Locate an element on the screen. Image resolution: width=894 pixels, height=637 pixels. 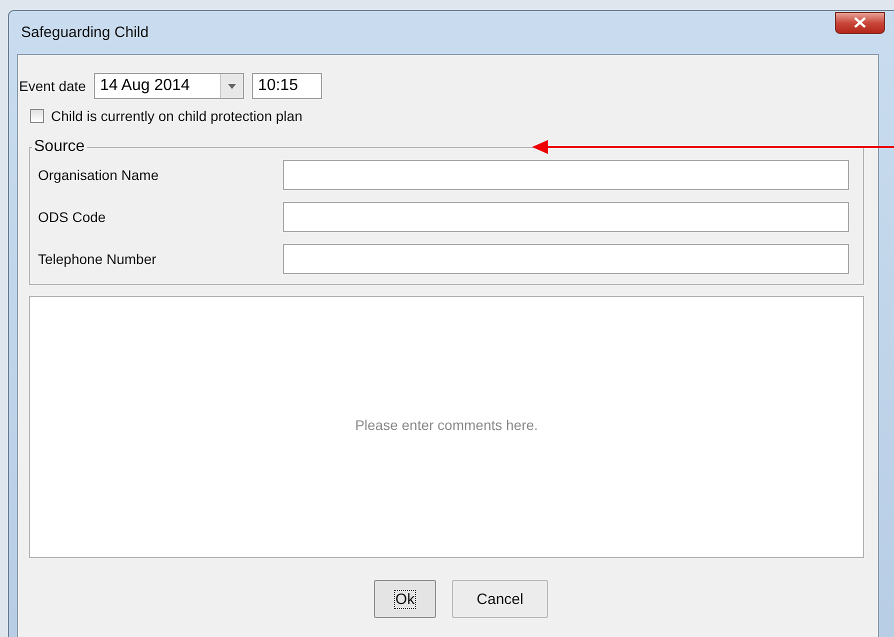
cancel-button: Cancel is located at coordinates (500, 599).